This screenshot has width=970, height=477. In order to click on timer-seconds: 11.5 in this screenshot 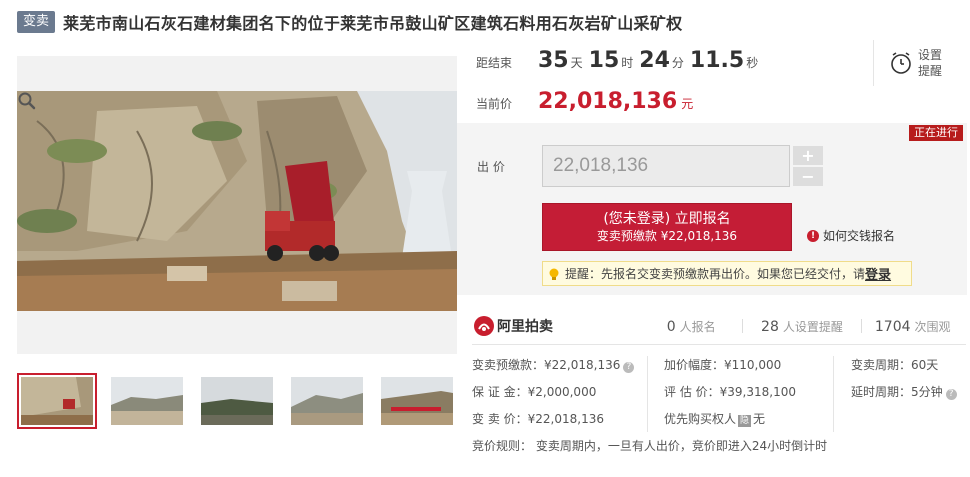, I will do `click(717, 60)`.